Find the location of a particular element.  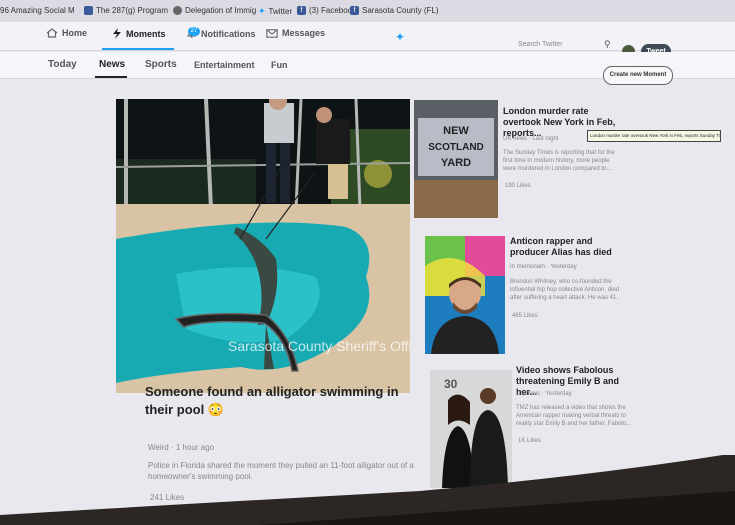

nav-home-label: Home is located at coordinates (75, 33).